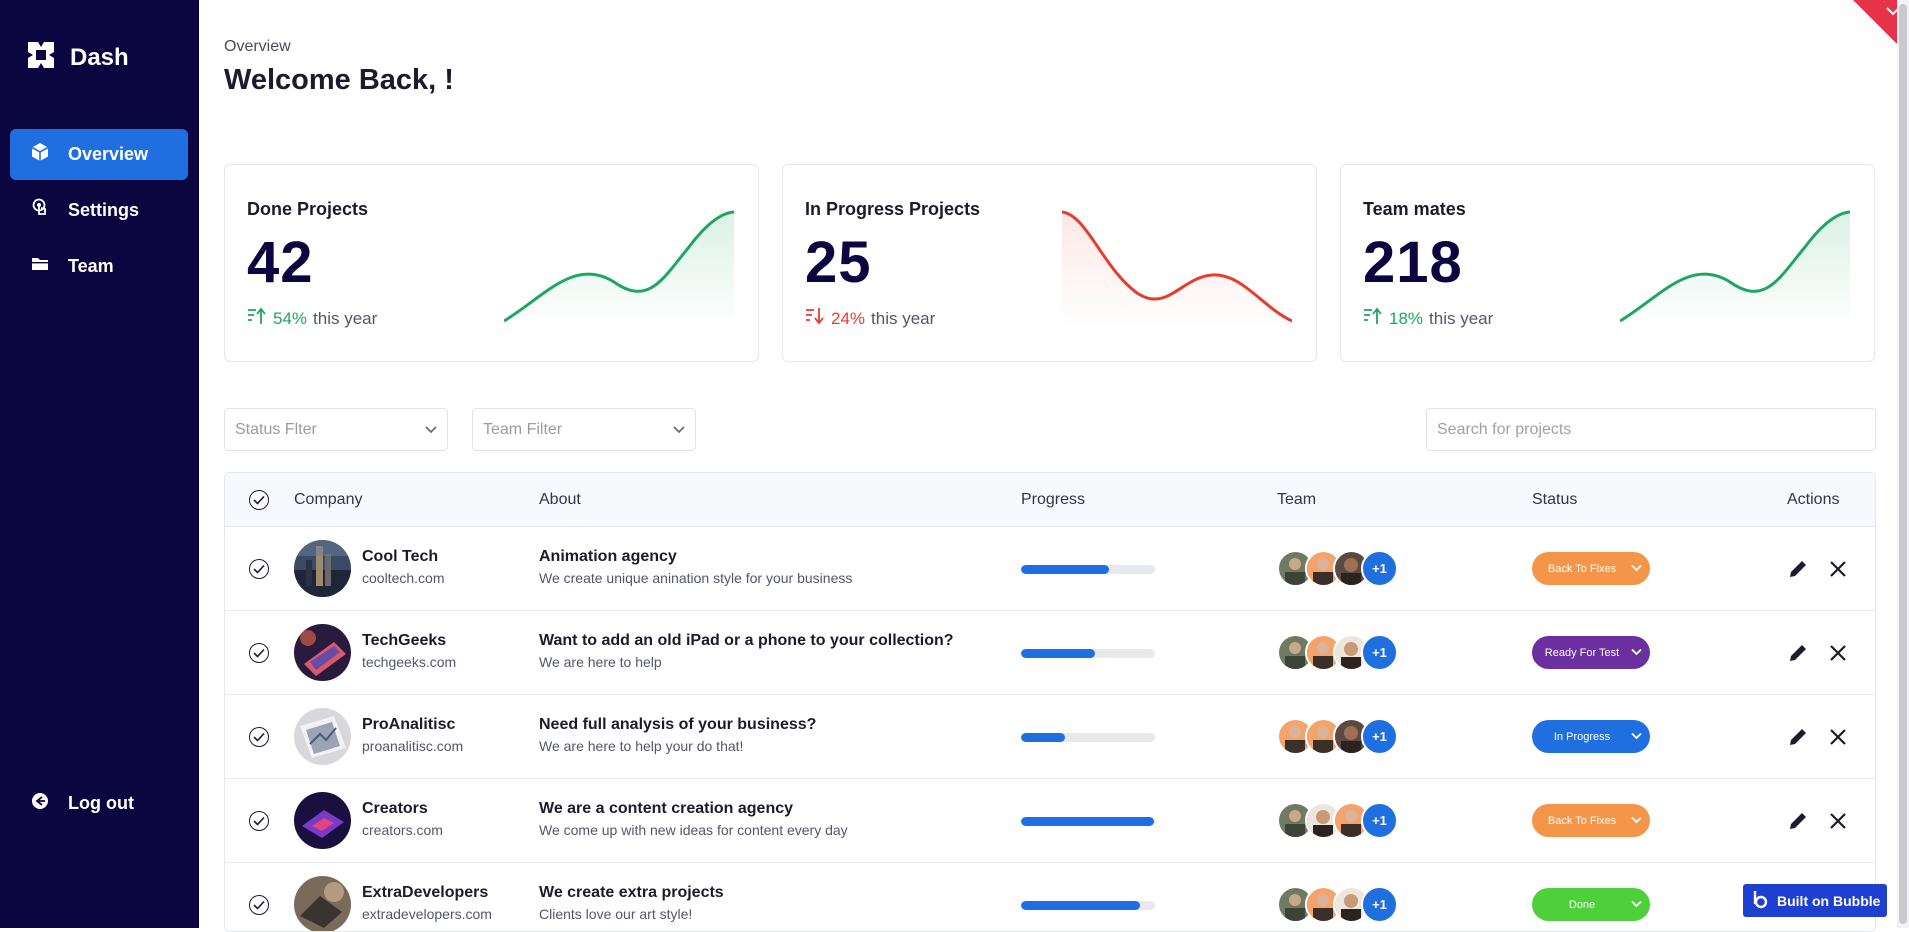  What do you see at coordinates (40, 803) in the screenshot?
I see `logout-icon` at bounding box center [40, 803].